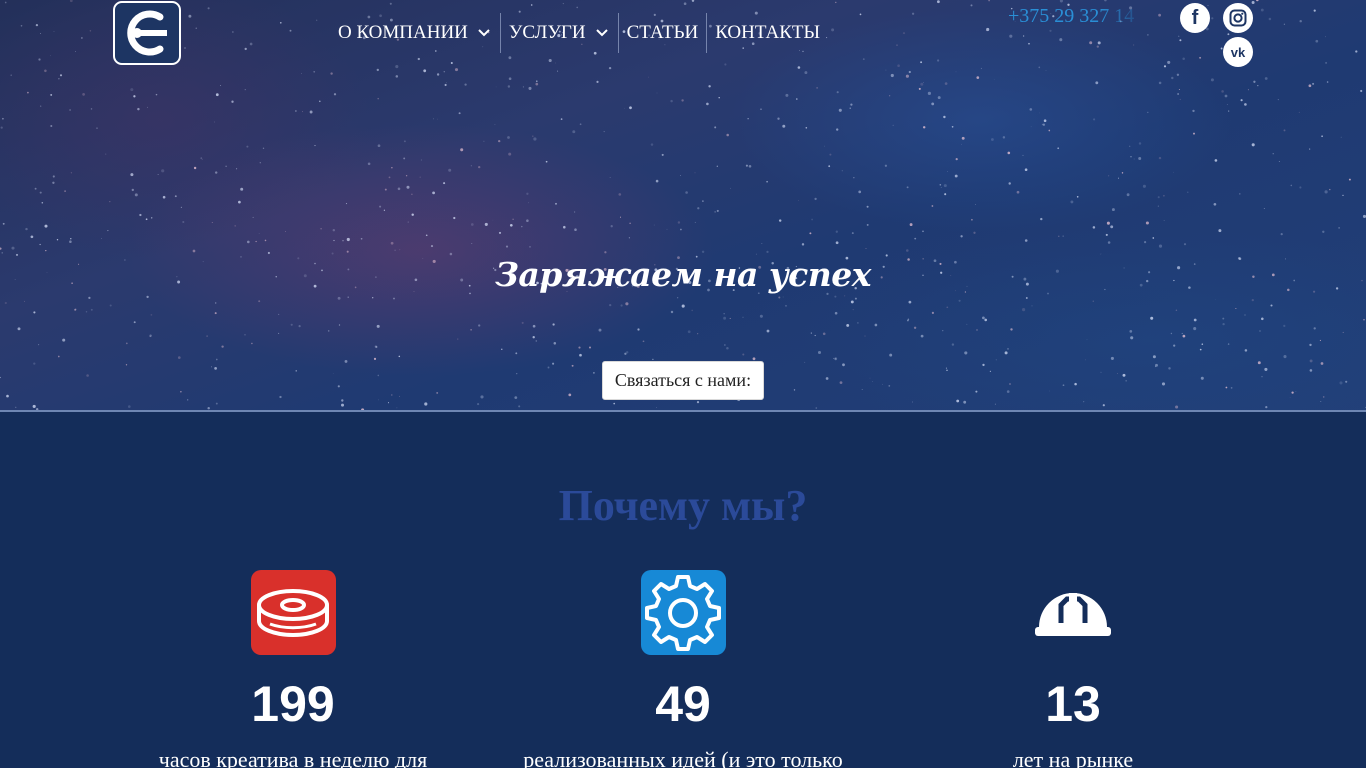  What do you see at coordinates (683, 704) in the screenshot?
I see `feature-number: 49` at bounding box center [683, 704].